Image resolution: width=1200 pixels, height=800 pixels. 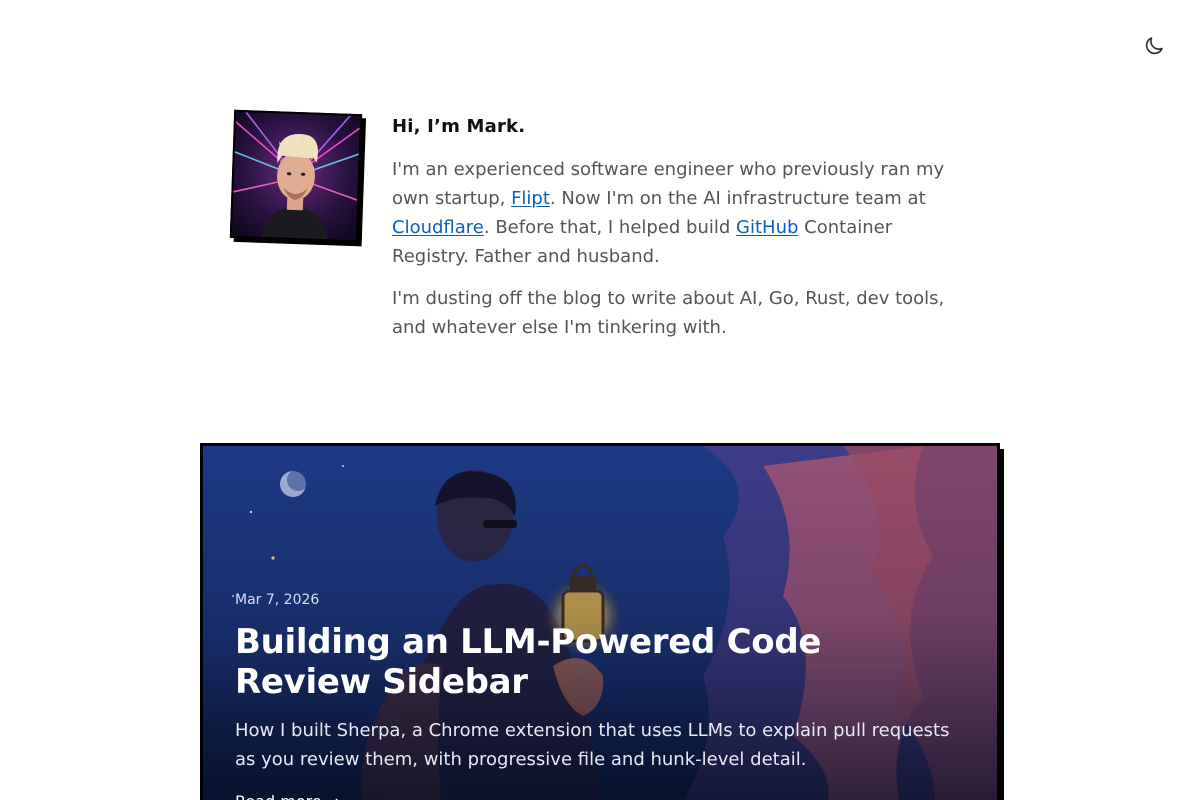 What do you see at coordinates (459, 126) in the screenshot?
I see `greeting-heading: Hi, I’m Mark.` at bounding box center [459, 126].